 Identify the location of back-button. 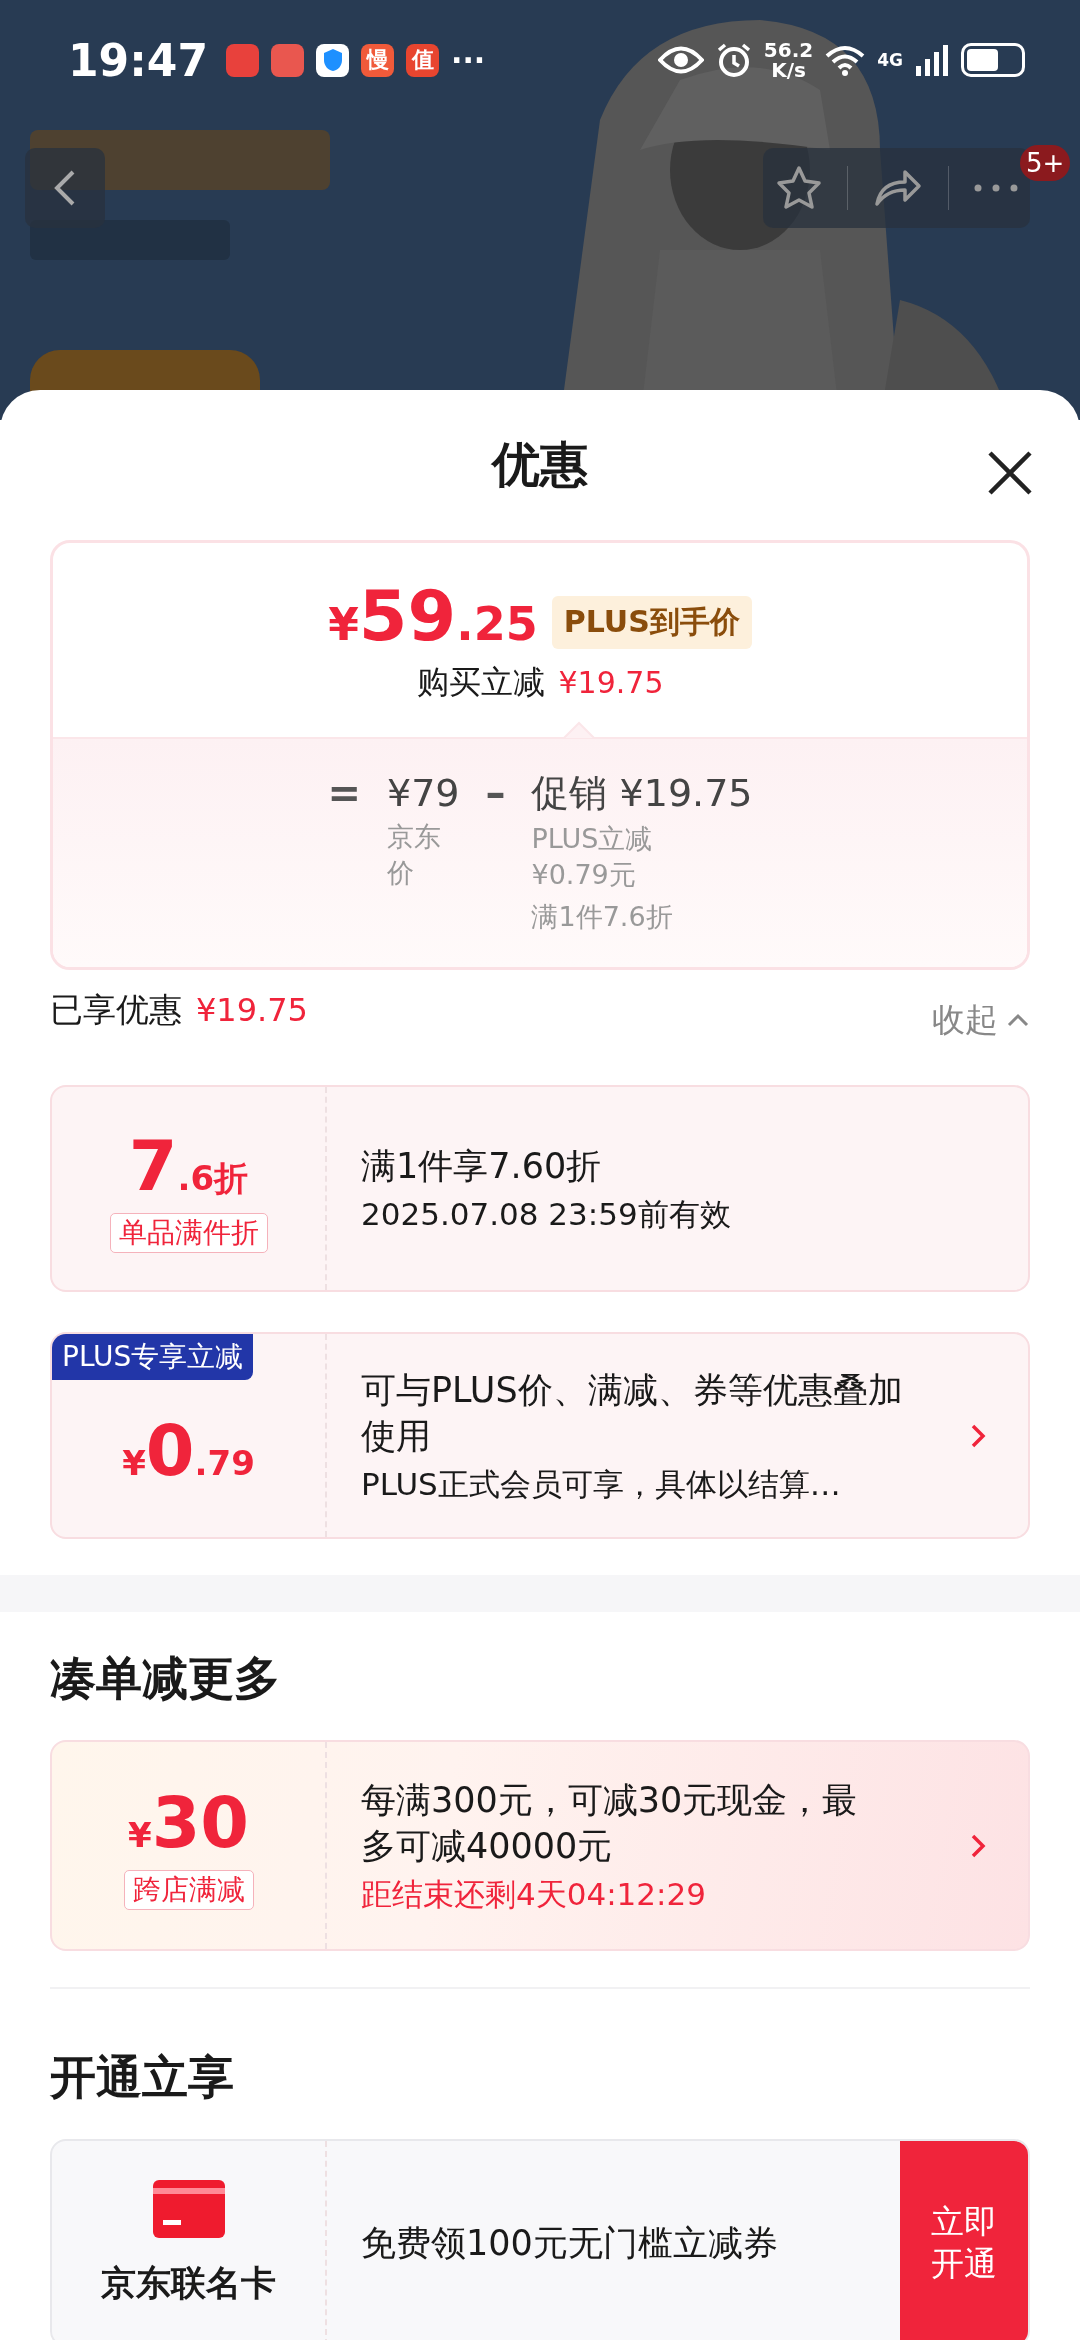
(65, 188).